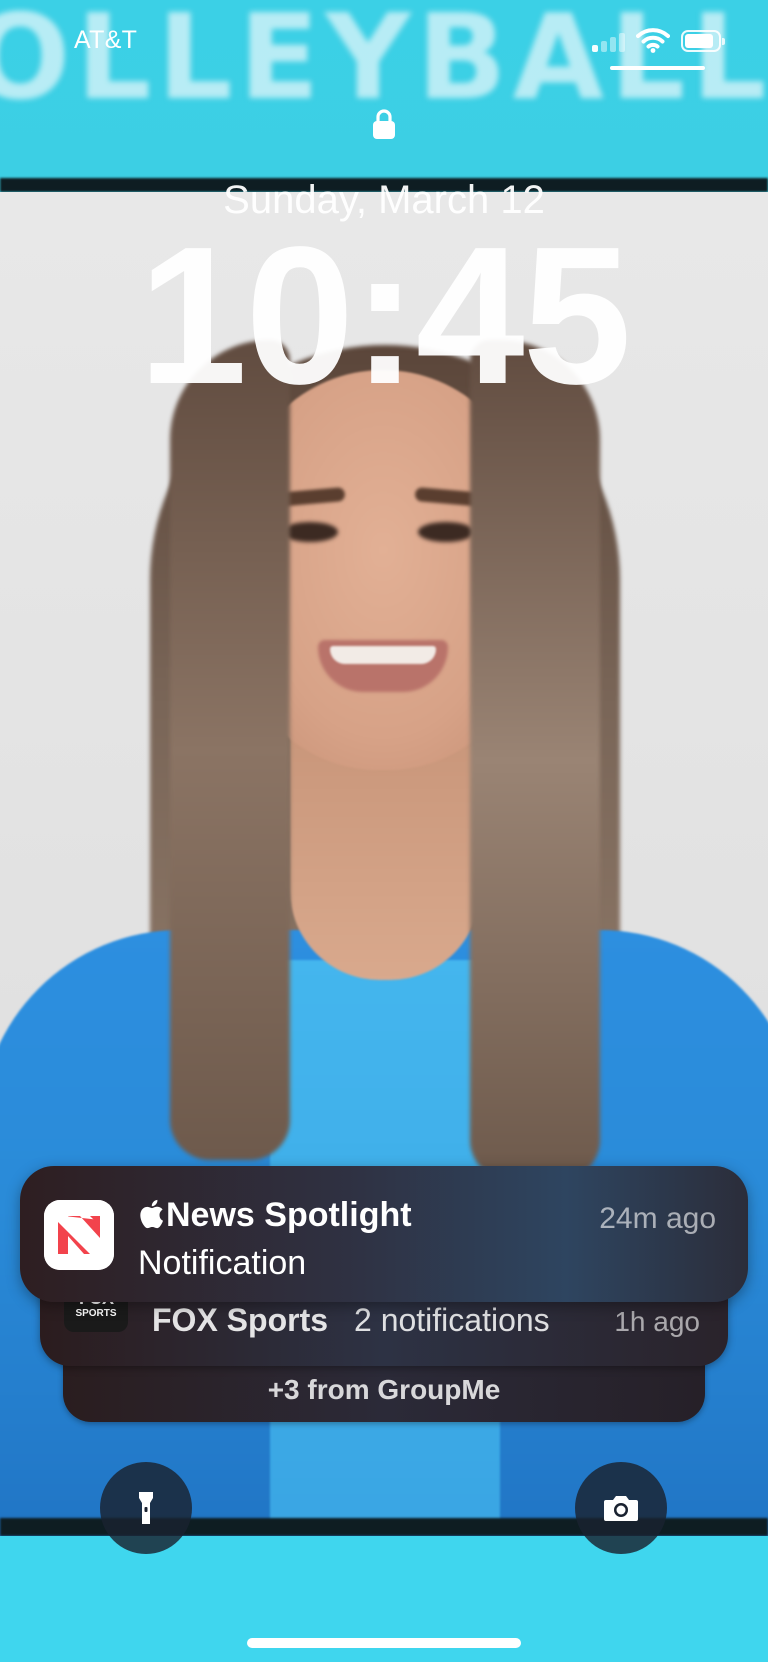 The height and width of the screenshot is (1662, 768). Describe the element at coordinates (384, 315) in the screenshot. I see `lock-screen-time: 10:45` at that location.